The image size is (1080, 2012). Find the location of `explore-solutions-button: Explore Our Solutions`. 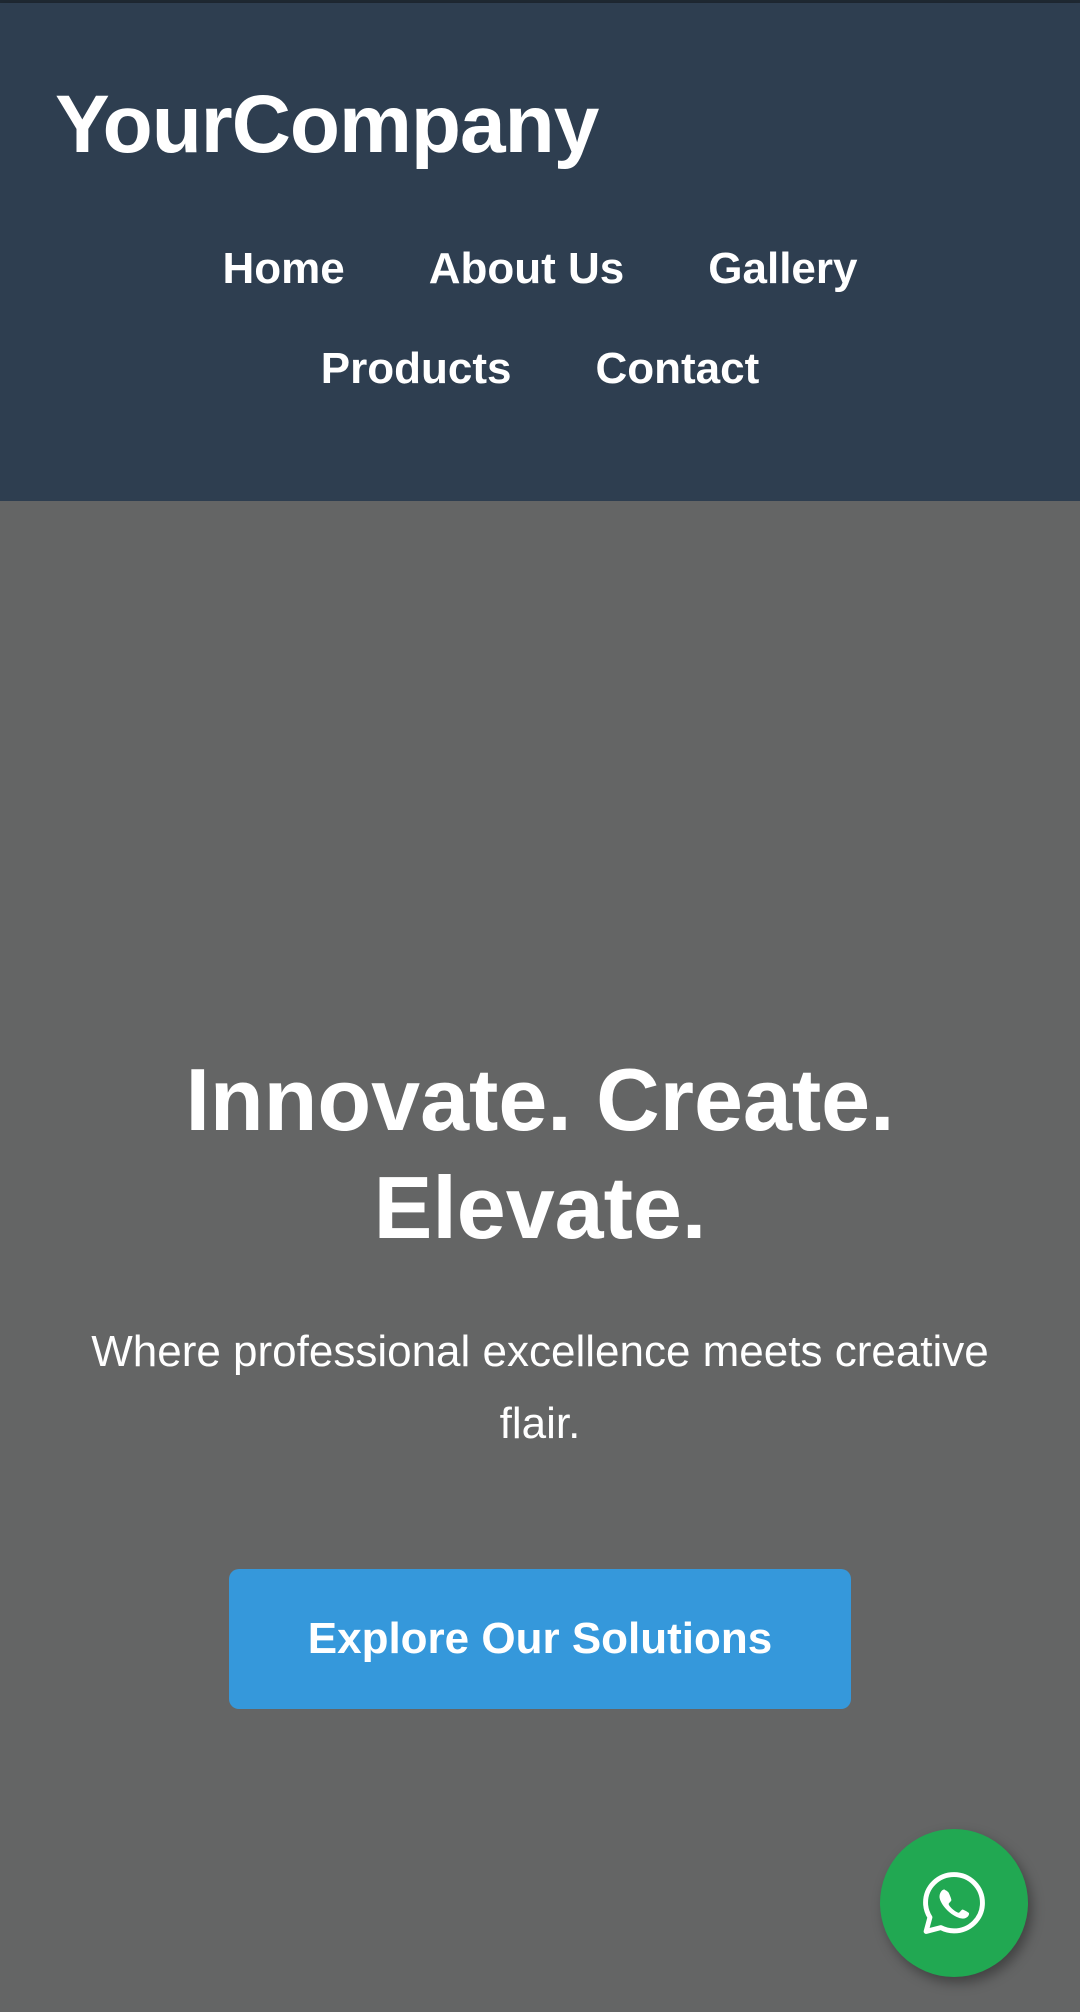

explore-solutions-button: Explore Our Solutions is located at coordinates (540, 1639).